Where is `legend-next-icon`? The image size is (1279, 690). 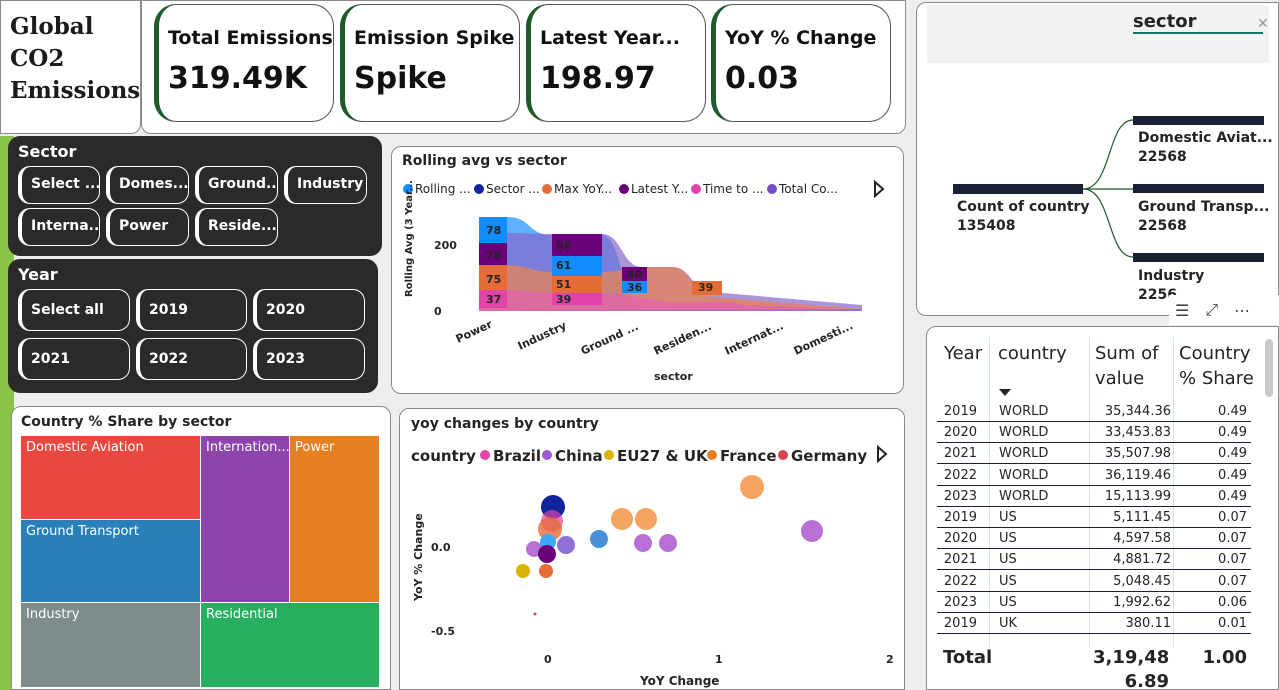 legend-next-icon is located at coordinates (879, 189).